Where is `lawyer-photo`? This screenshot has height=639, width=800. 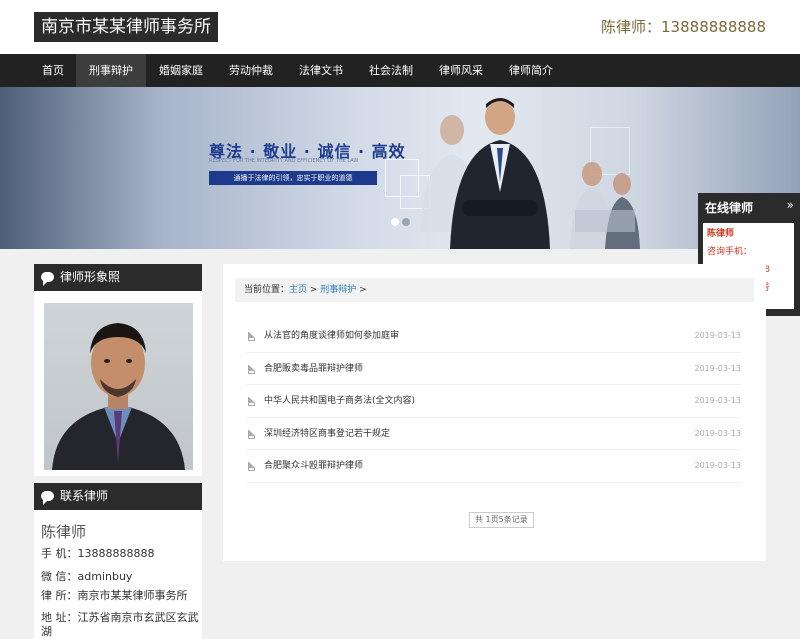
lawyer-photo is located at coordinates (118, 386).